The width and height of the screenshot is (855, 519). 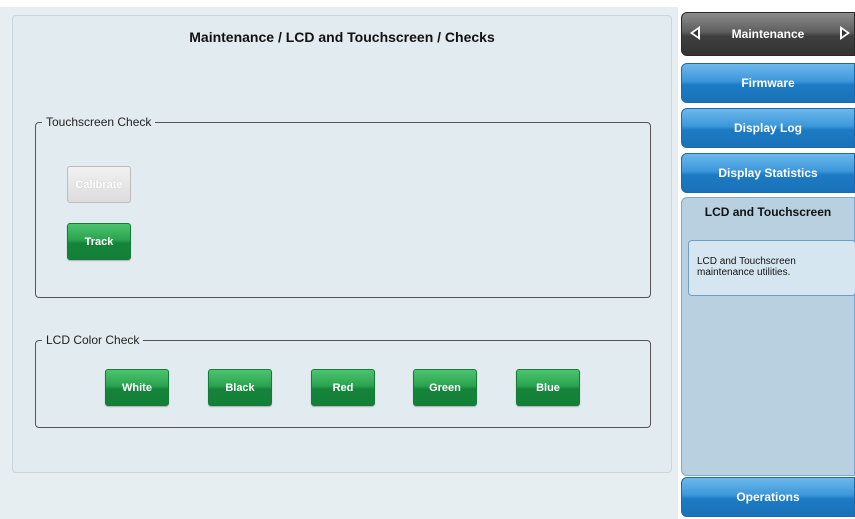 I want to click on top-strip, so click(x=339, y=3).